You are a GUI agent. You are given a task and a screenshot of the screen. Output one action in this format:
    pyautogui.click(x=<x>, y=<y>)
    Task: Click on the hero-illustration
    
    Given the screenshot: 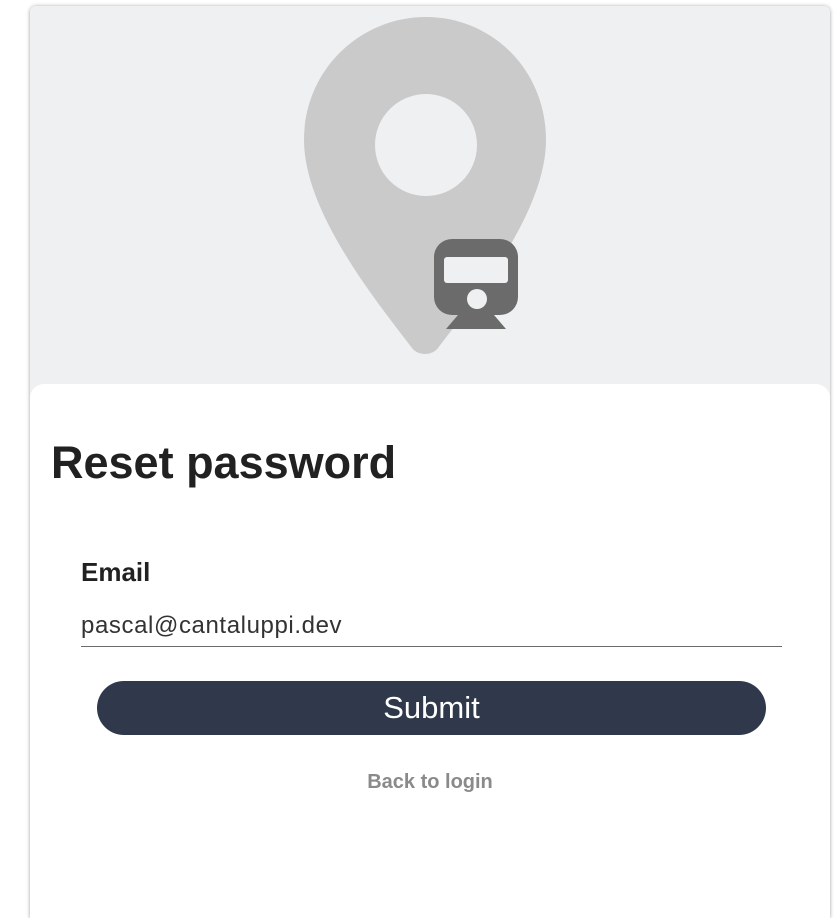 What is the action you would take?
    pyautogui.click(x=425, y=185)
    